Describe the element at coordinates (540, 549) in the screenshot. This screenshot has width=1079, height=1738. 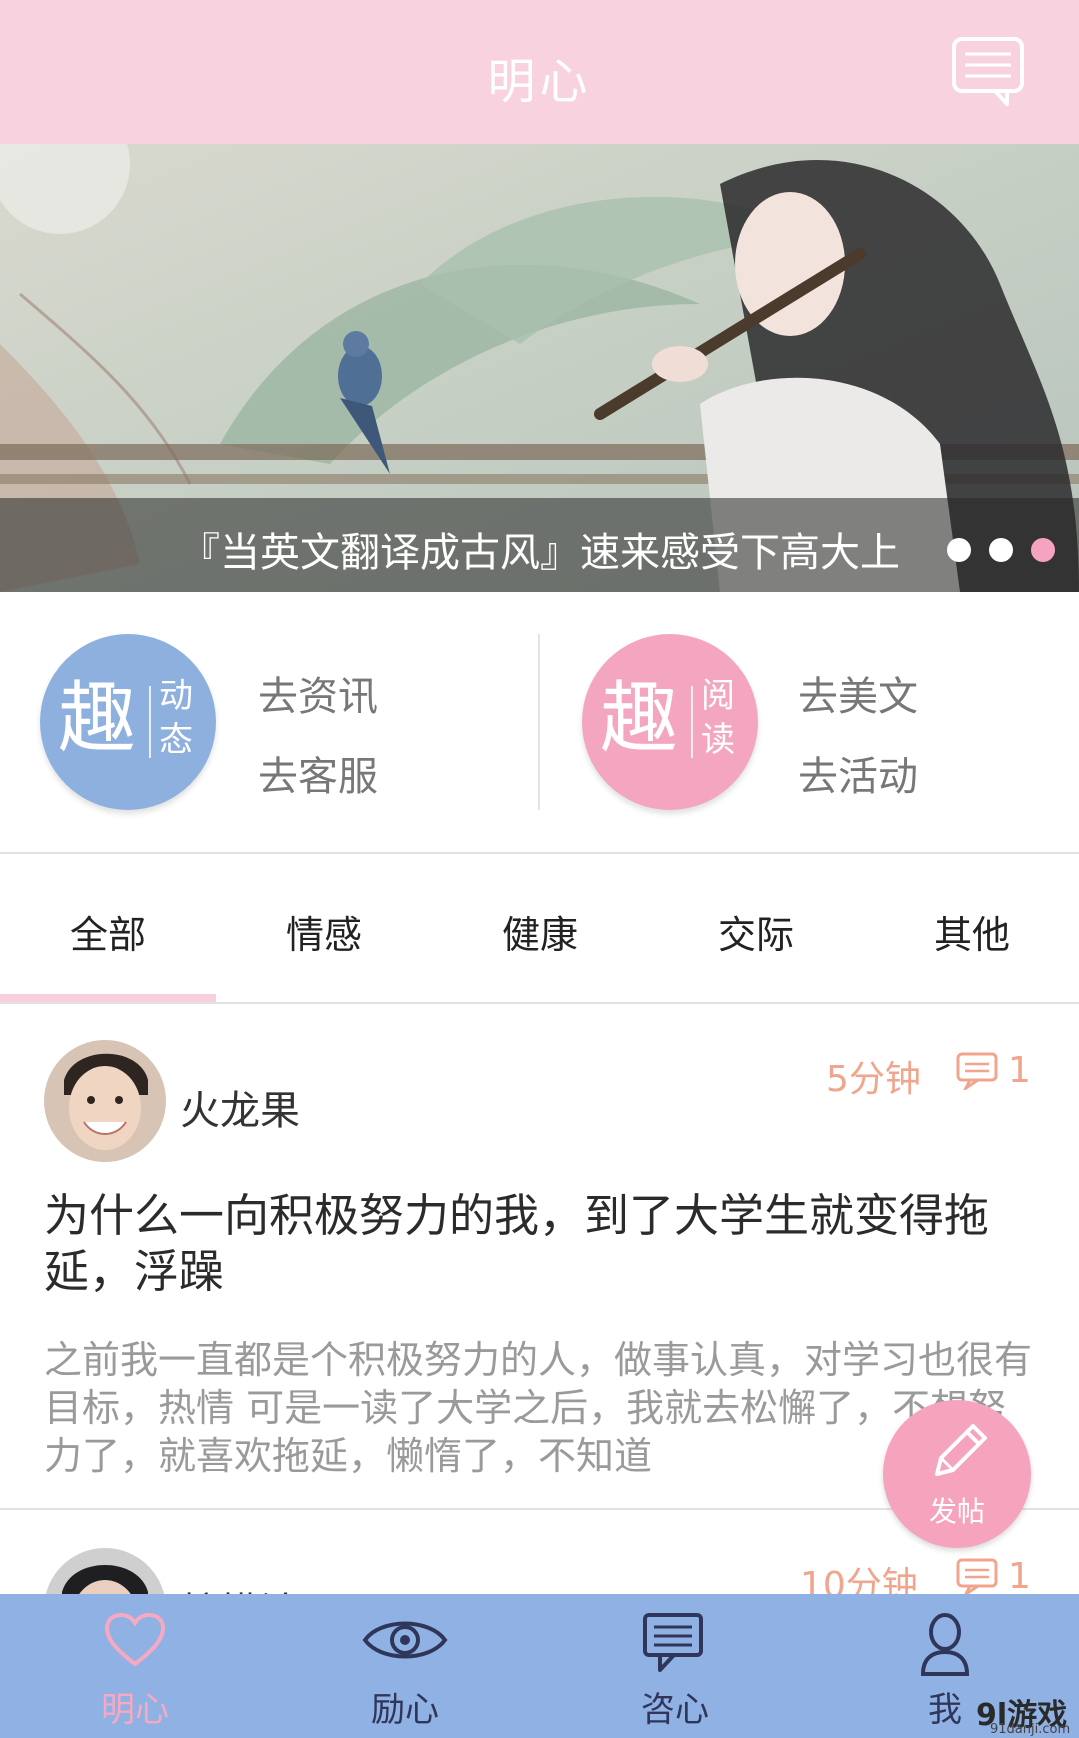
I see `banner-caption: 『当英文翻译成古风』速来感受下高大上` at that location.